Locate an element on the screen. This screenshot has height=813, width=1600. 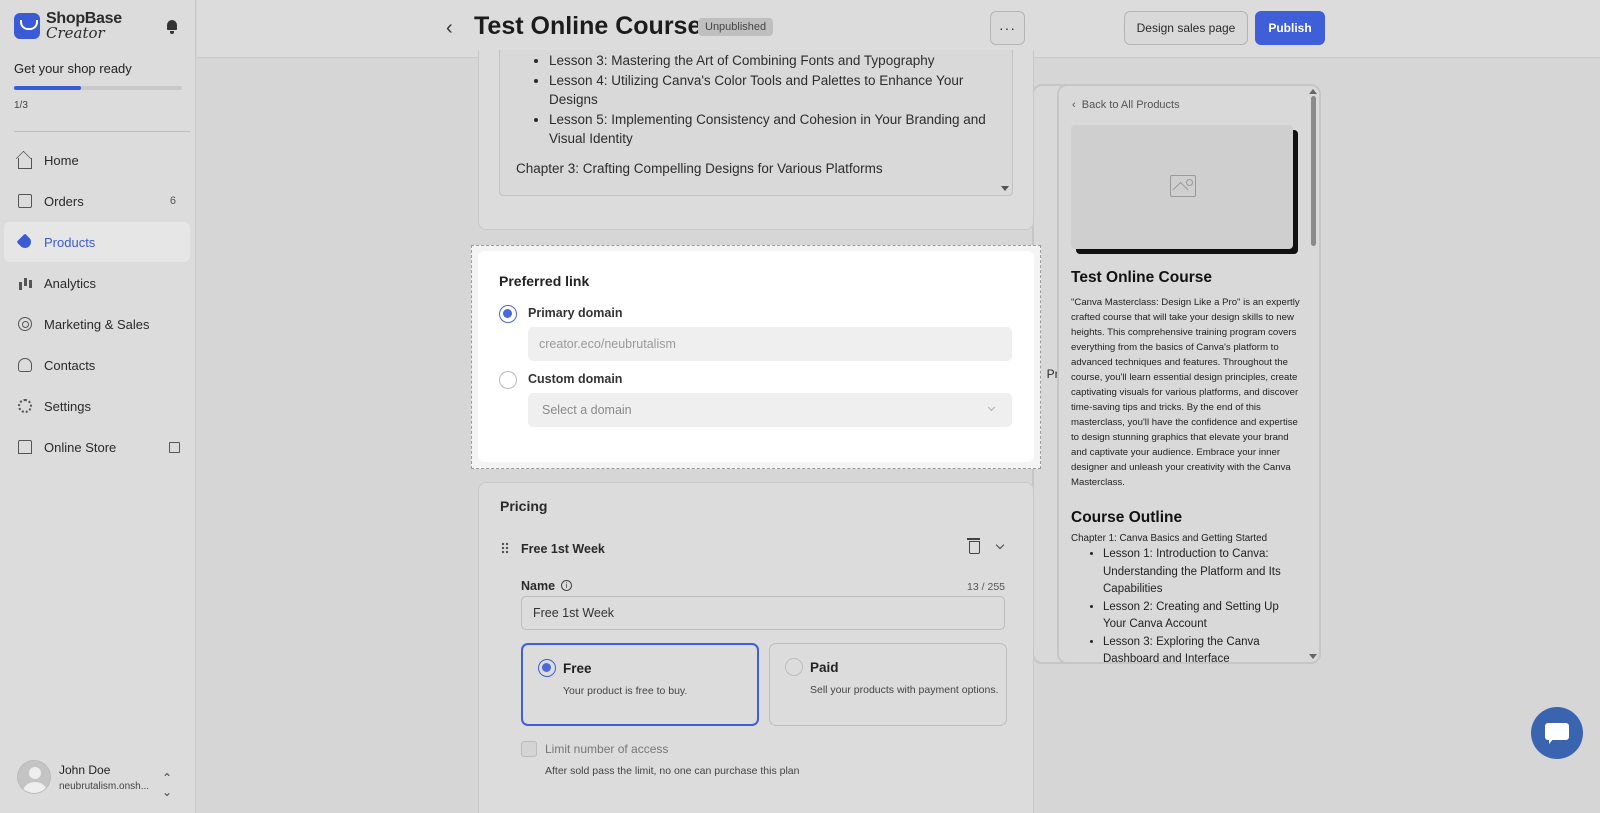
target-icon is located at coordinates (25, 324).